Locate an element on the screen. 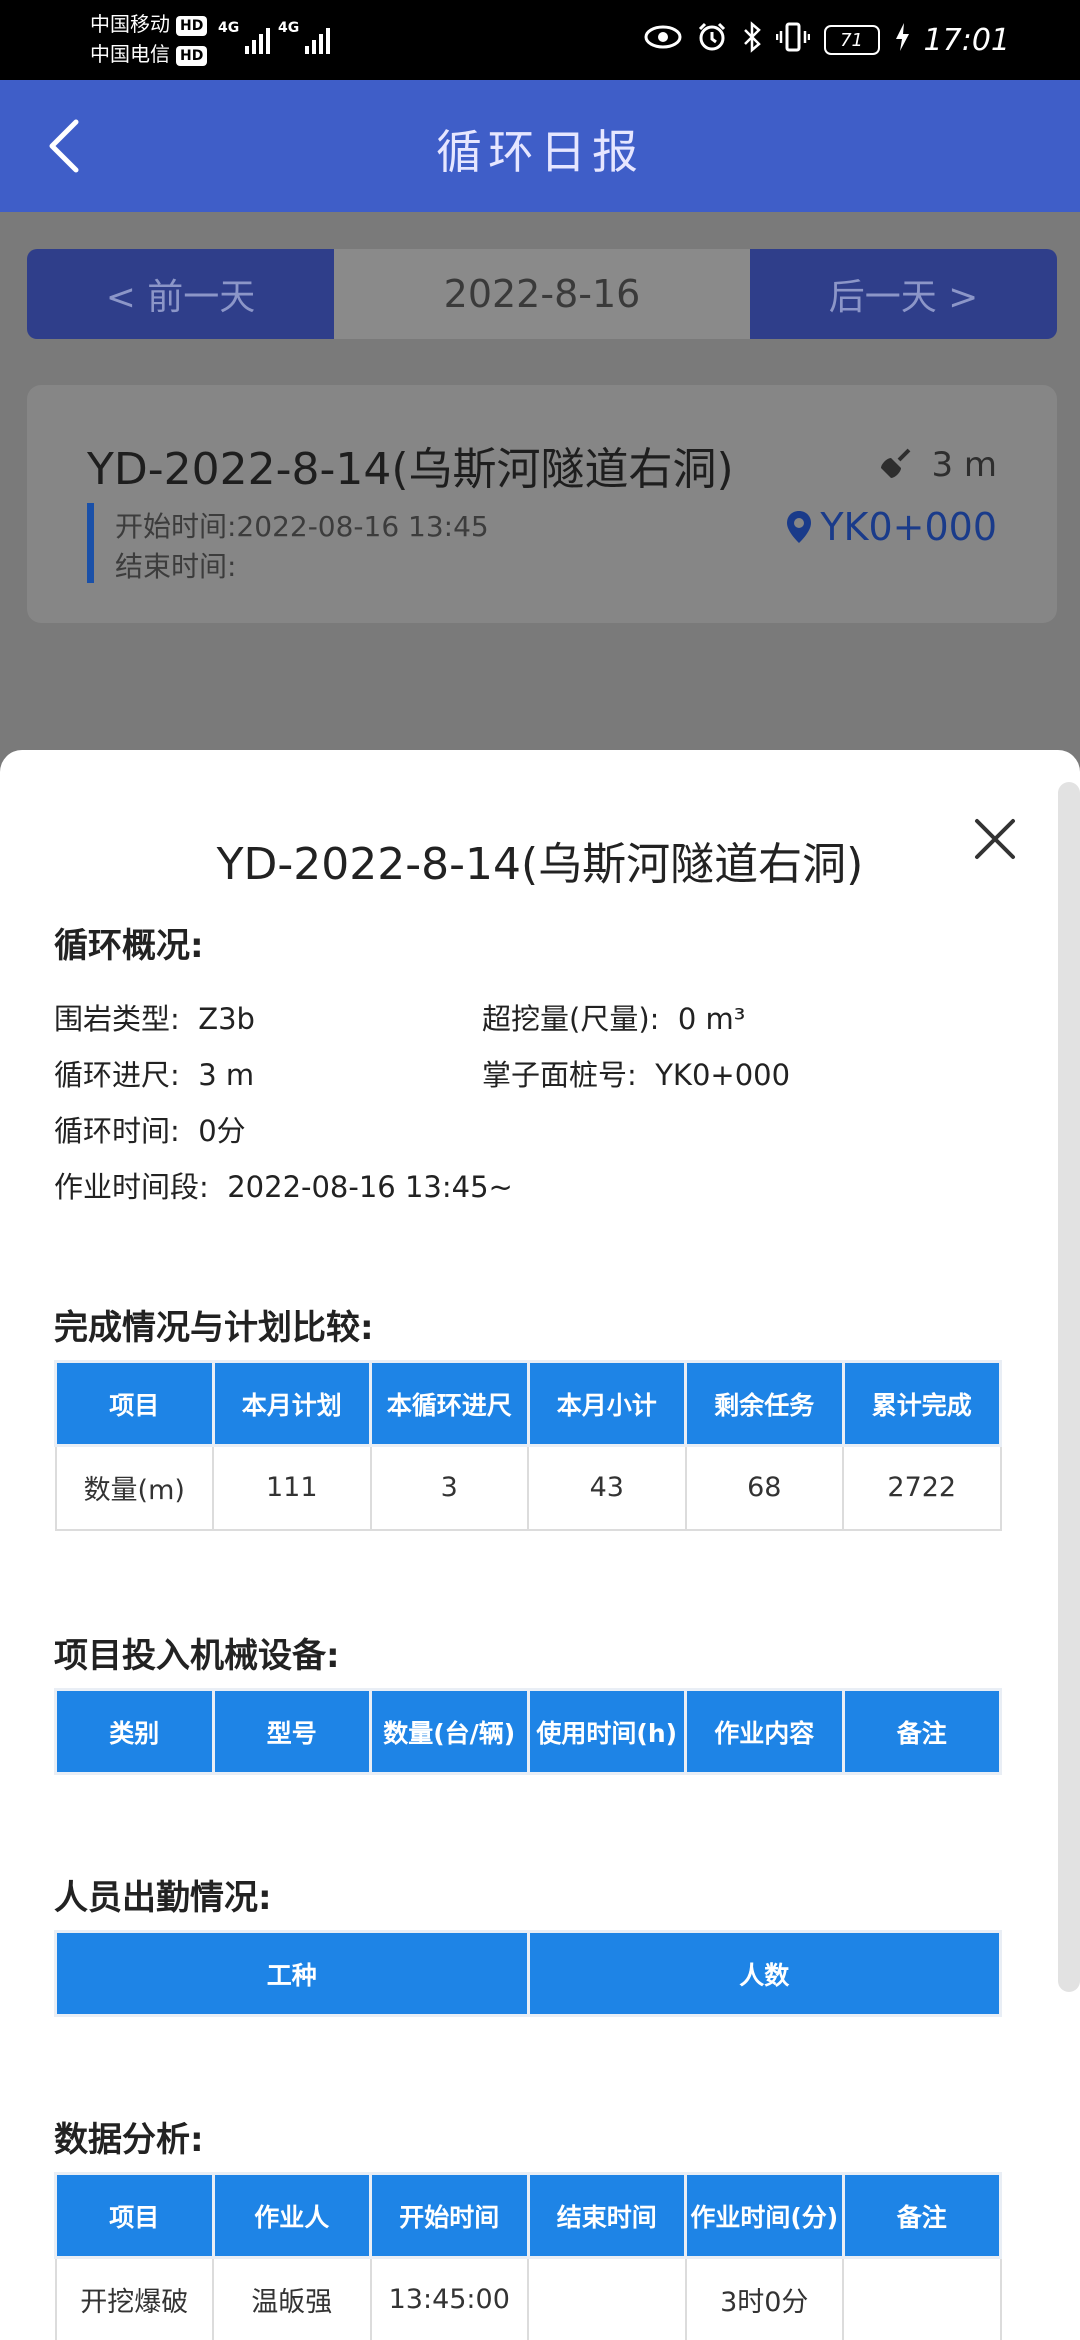 Image resolution: width=1080 pixels, height=2340 pixels. work-period: 作业时间段: 2022-08-16 13:45~ is located at coordinates (283, 1185).